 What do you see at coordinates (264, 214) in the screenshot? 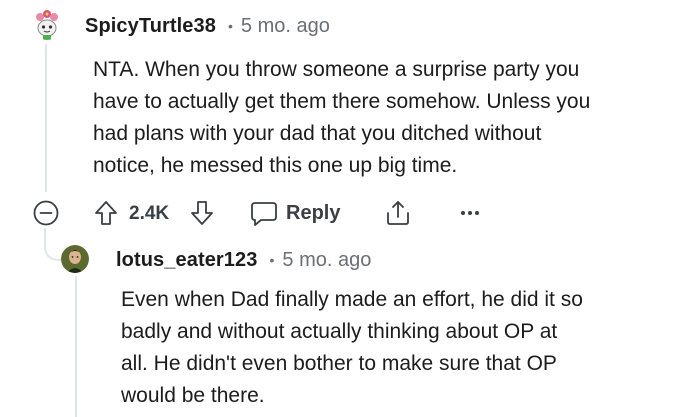
I see `reply-bubble-icon` at bounding box center [264, 214].